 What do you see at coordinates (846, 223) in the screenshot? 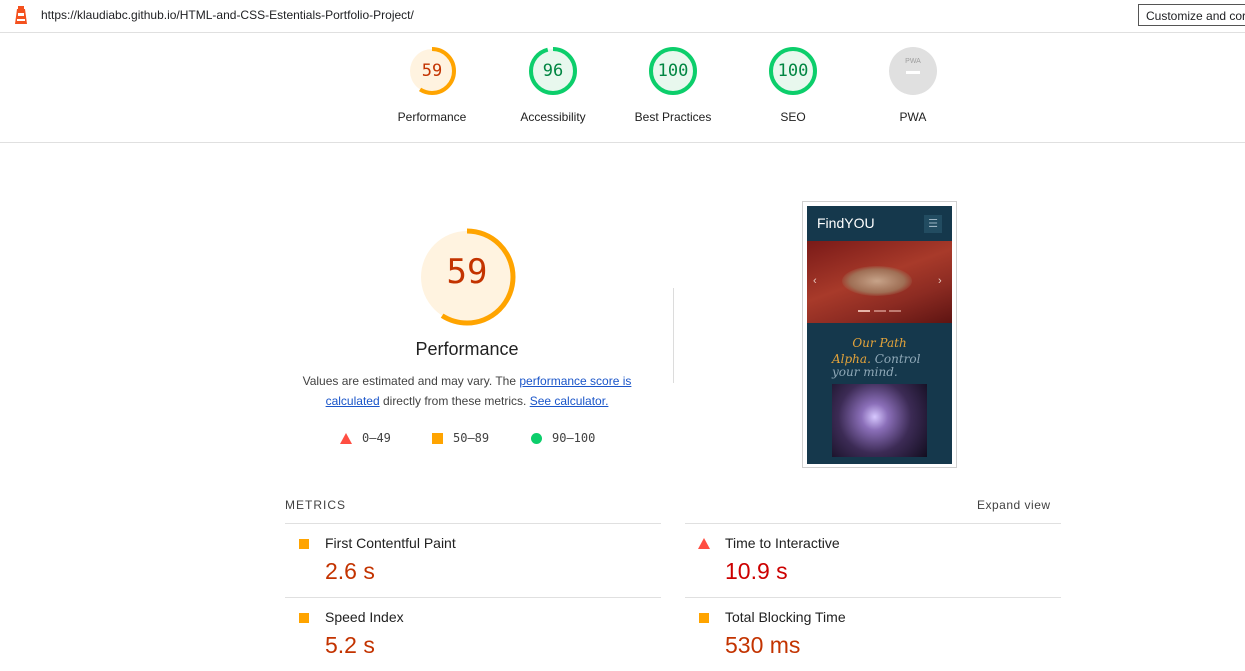
I see `site-brand: FindYOU` at bounding box center [846, 223].